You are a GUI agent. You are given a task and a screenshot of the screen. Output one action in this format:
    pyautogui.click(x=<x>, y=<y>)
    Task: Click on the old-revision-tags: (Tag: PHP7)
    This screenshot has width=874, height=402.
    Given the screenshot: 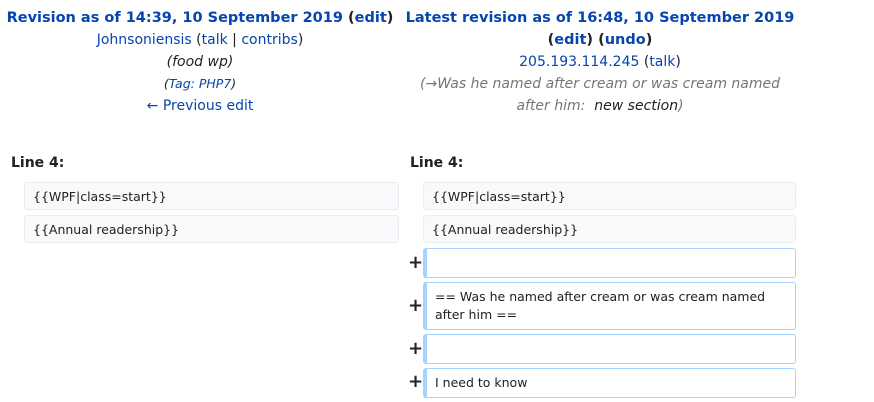 What is the action you would take?
    pyautogui.click(x=200, y=83)
    